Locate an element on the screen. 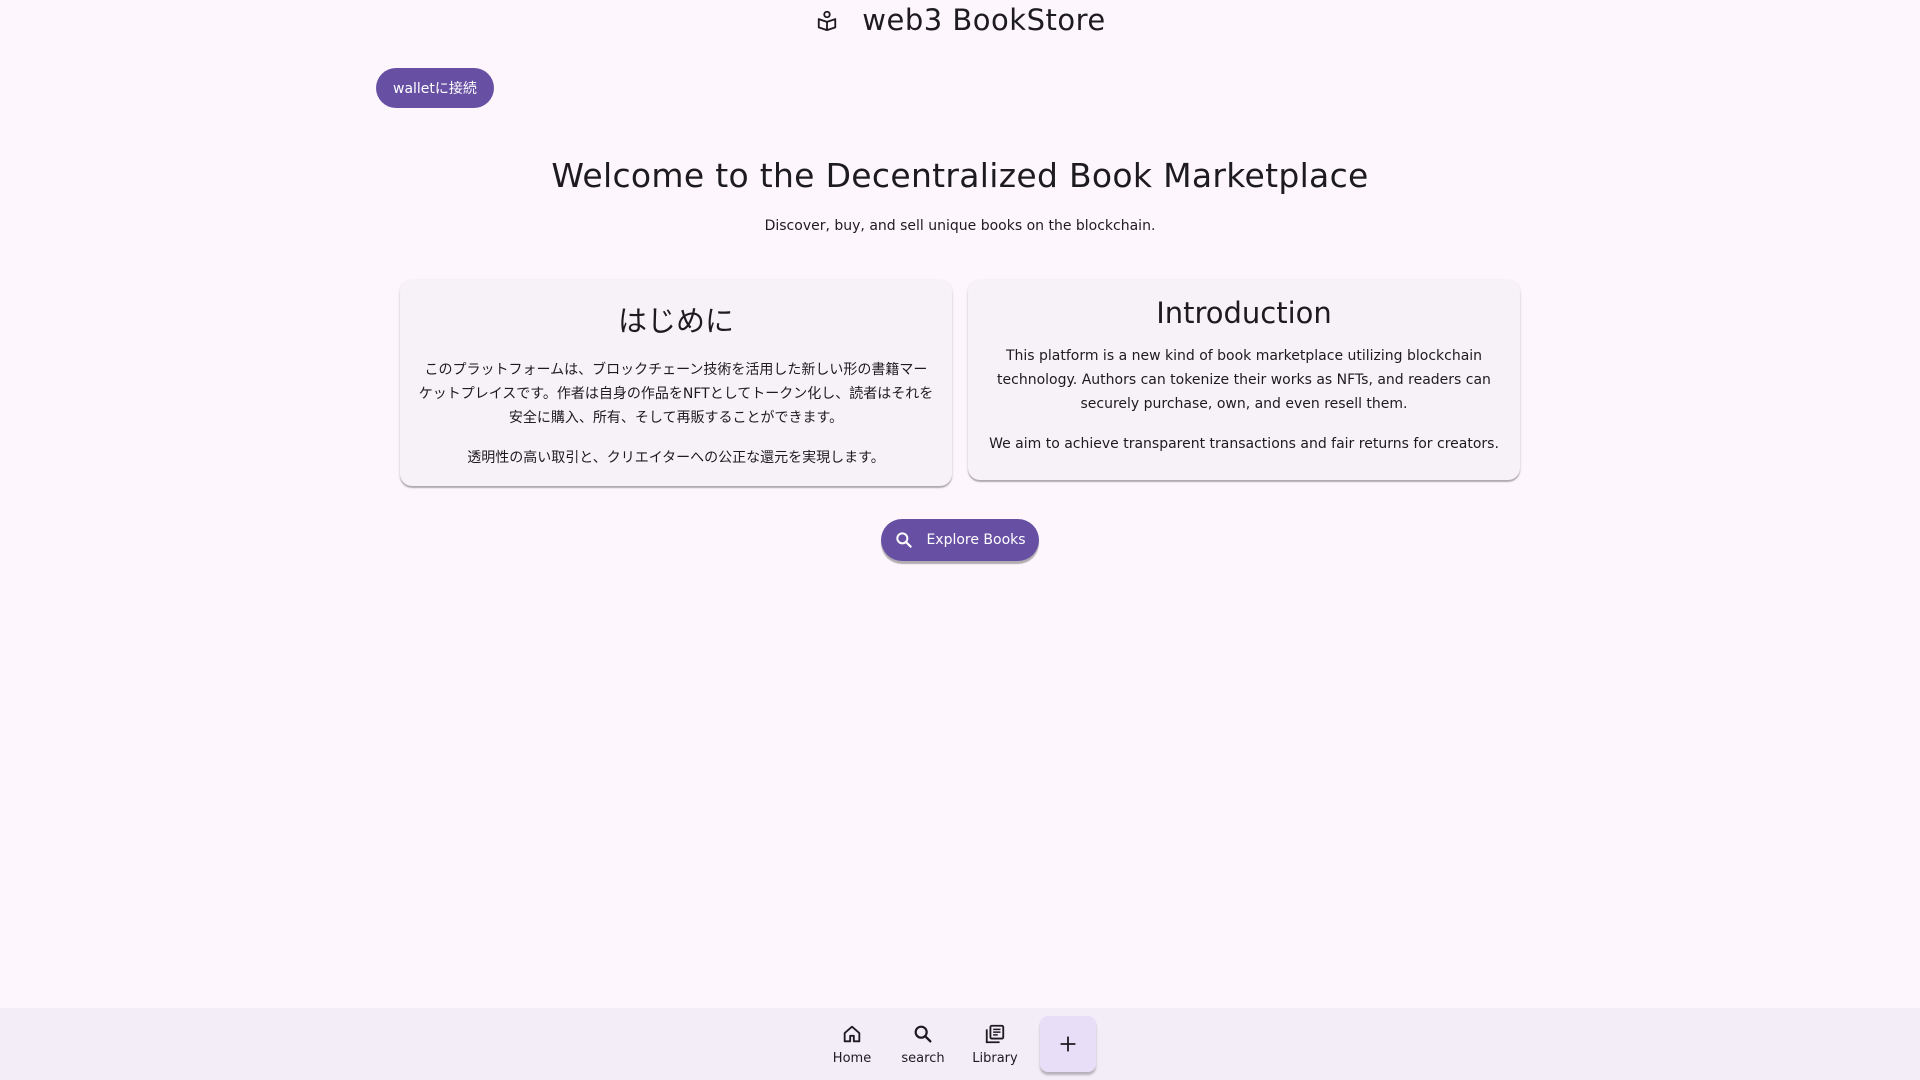 The width and height of the screenshot is (1920, 1080). nav-item-library: Library is located at coordinates (995, 1047).